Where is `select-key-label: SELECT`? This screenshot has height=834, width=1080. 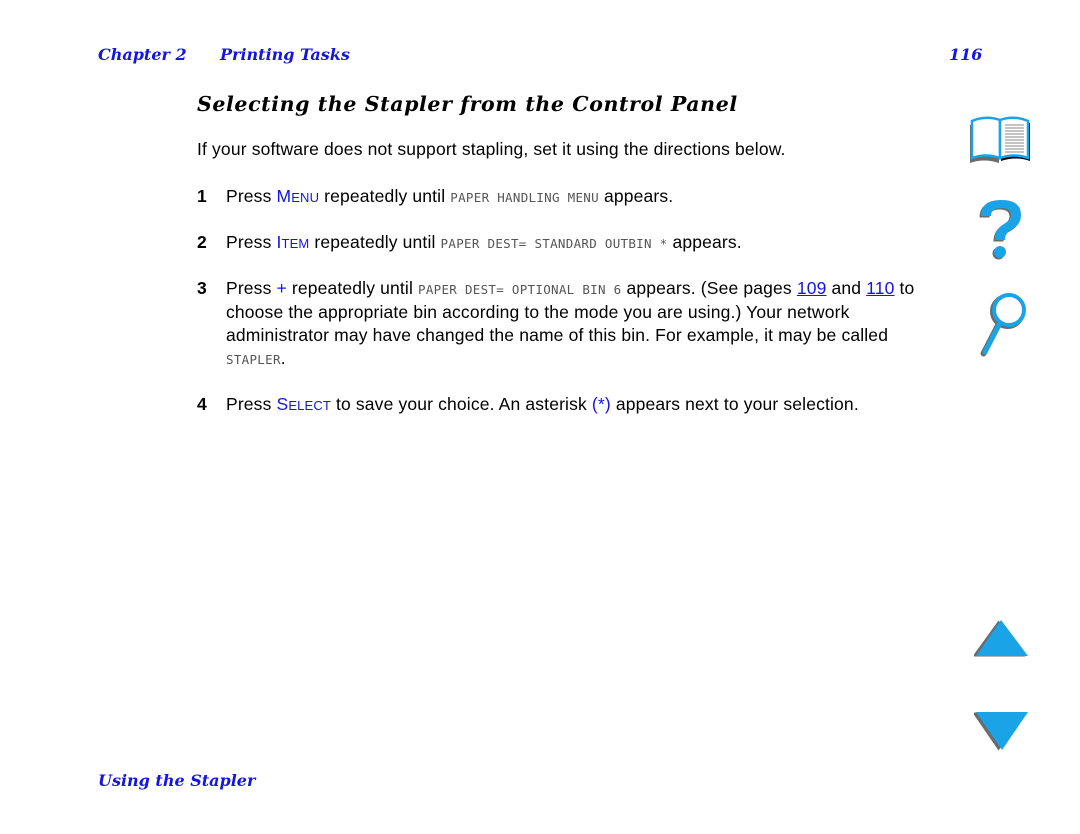 select-key-label: SELECT is located at coordinates (304, 404).